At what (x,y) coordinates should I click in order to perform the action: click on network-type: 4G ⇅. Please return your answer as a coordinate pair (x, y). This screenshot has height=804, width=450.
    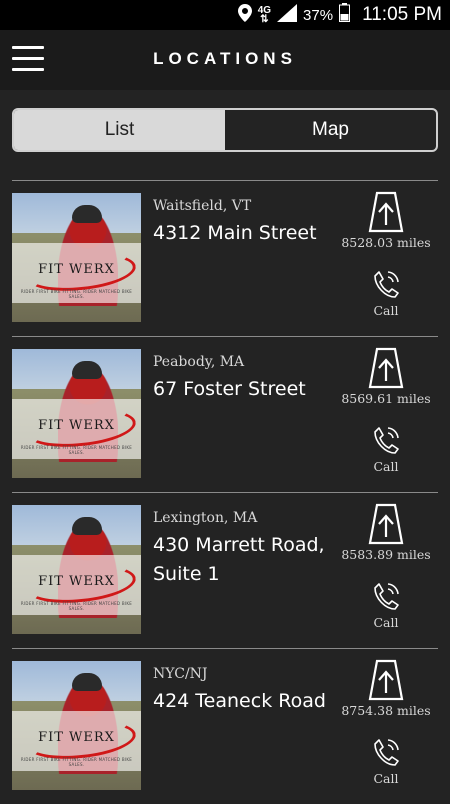
    Looking at the image, I should click on (264, 15).